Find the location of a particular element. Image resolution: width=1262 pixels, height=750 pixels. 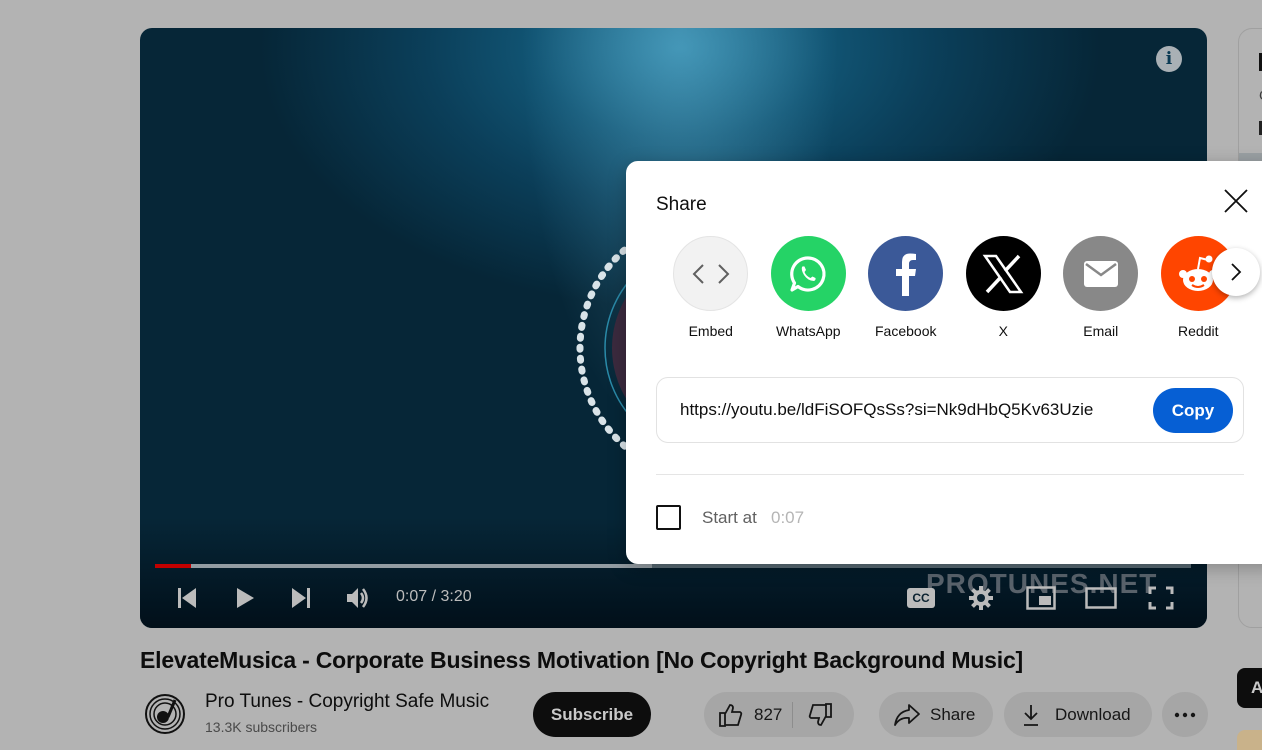

settings-icon is located at coordinates (981, 598).